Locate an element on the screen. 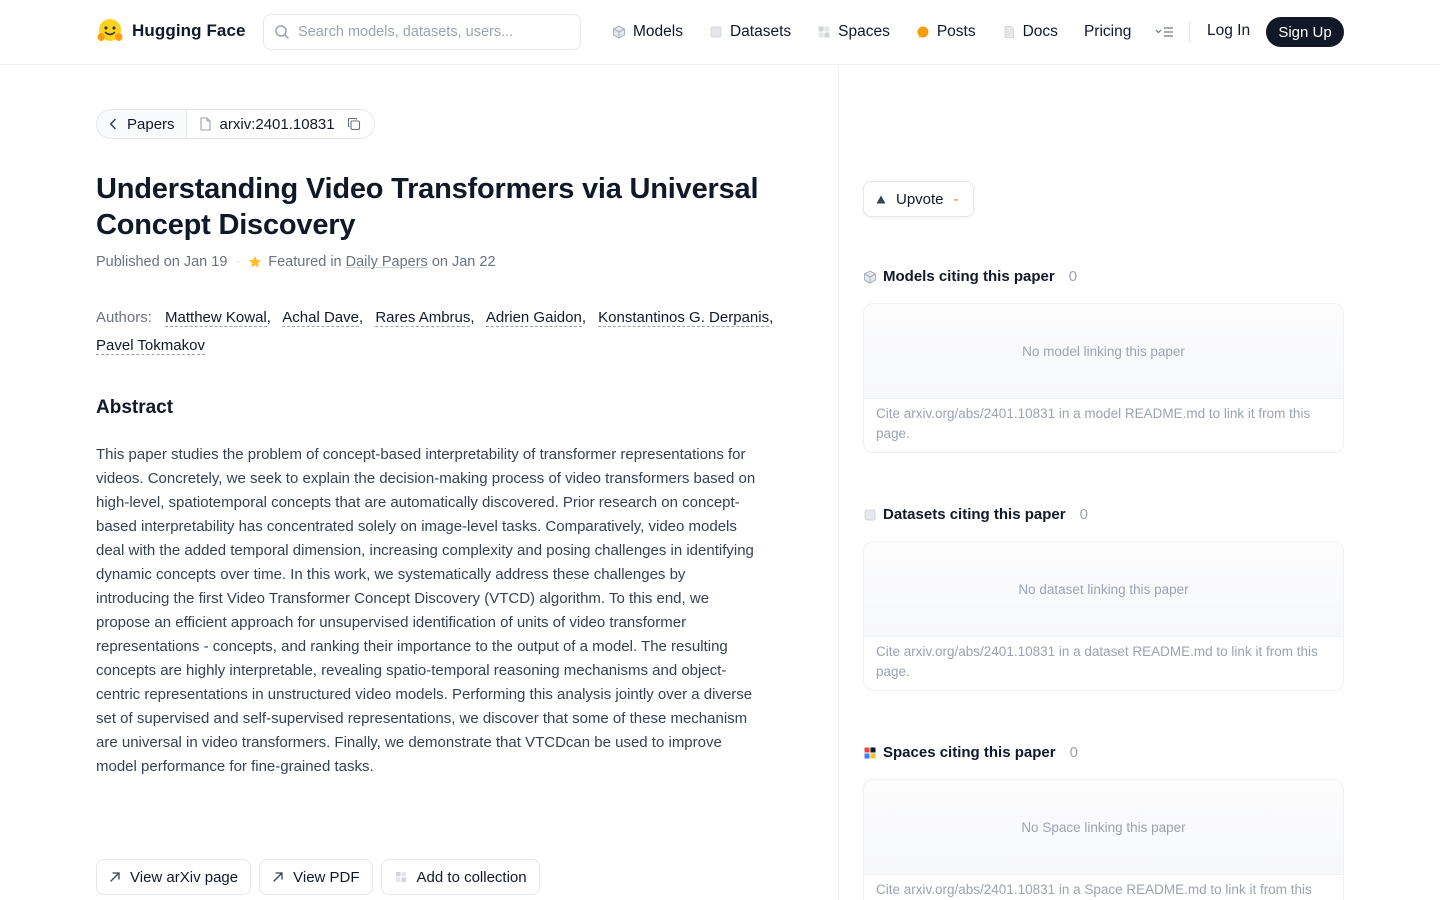  chevron-left-icon is located at coordinates (112, 124).